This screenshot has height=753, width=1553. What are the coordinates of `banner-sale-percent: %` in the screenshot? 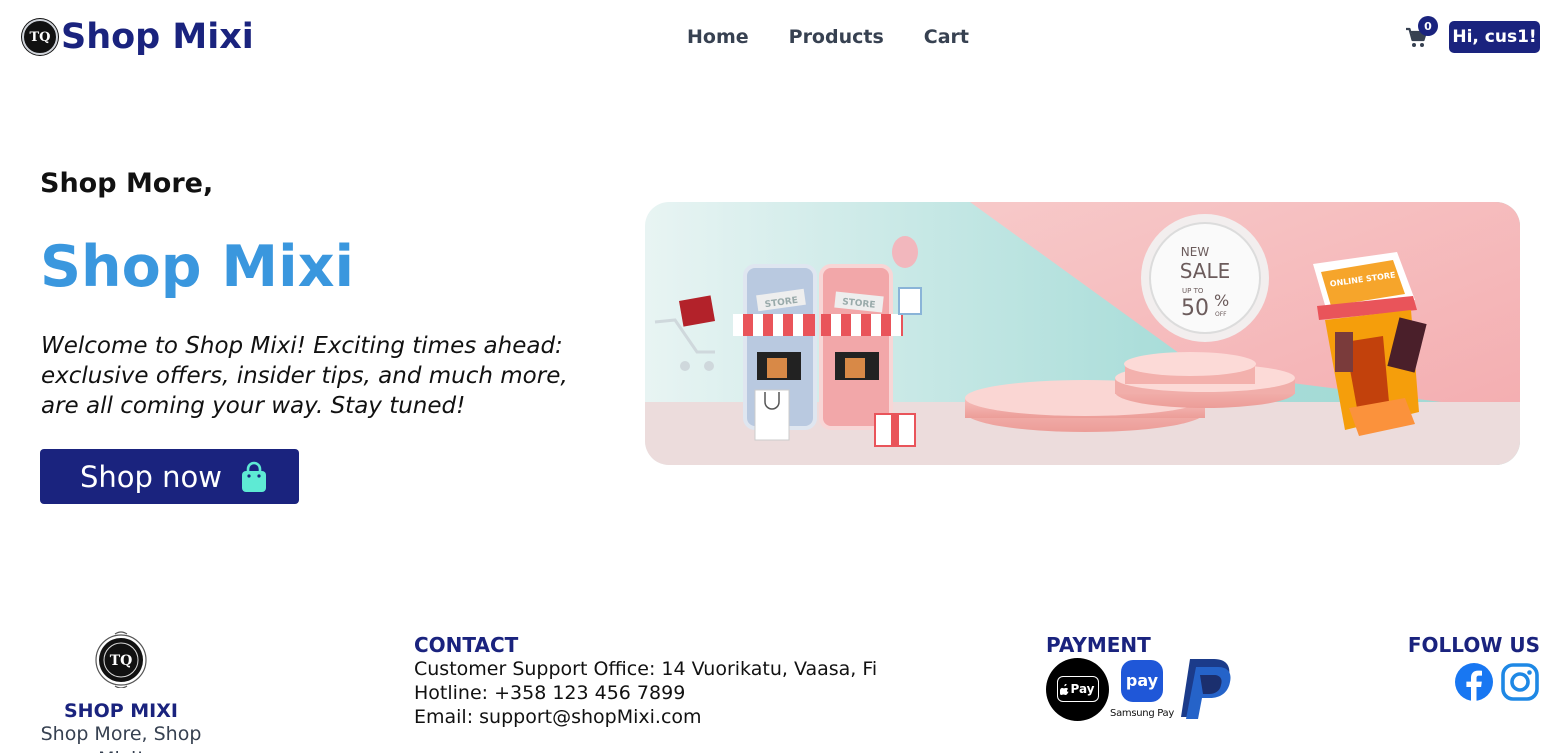 It's located at (1221, 300).